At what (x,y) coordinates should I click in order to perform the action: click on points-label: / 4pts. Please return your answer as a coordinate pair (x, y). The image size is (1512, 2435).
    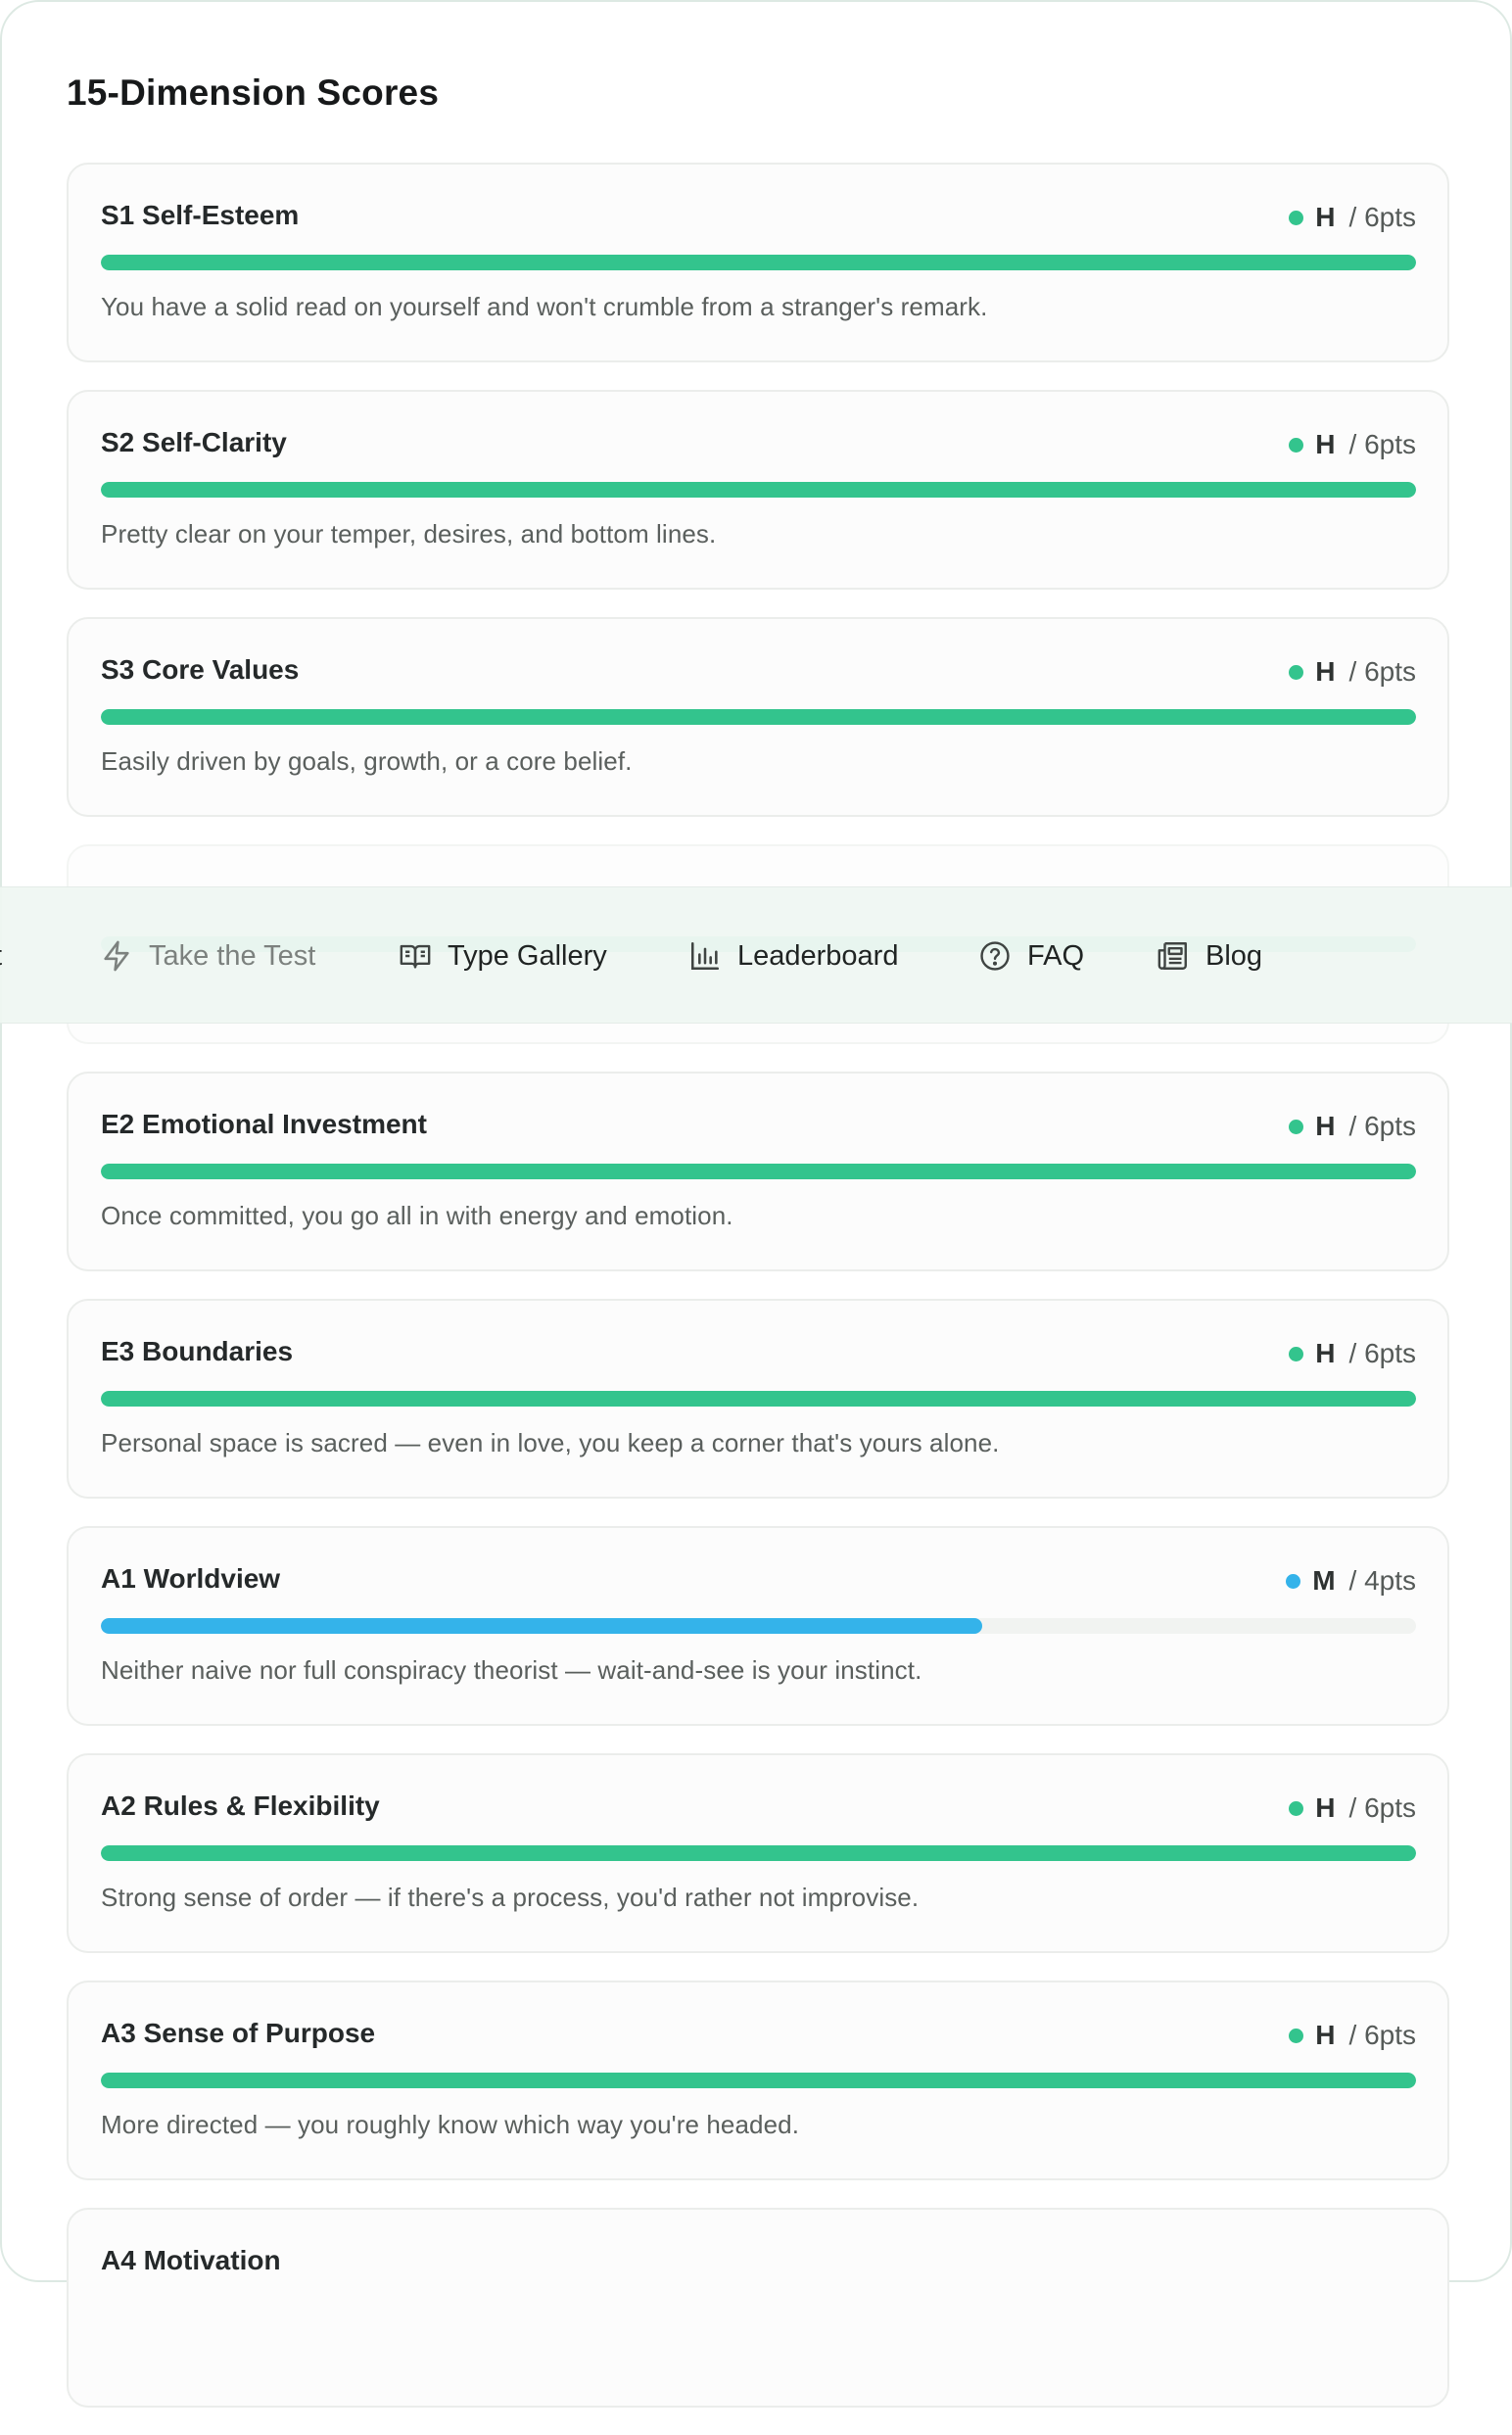
    Looking at the image, I should click on (1382, 1580).